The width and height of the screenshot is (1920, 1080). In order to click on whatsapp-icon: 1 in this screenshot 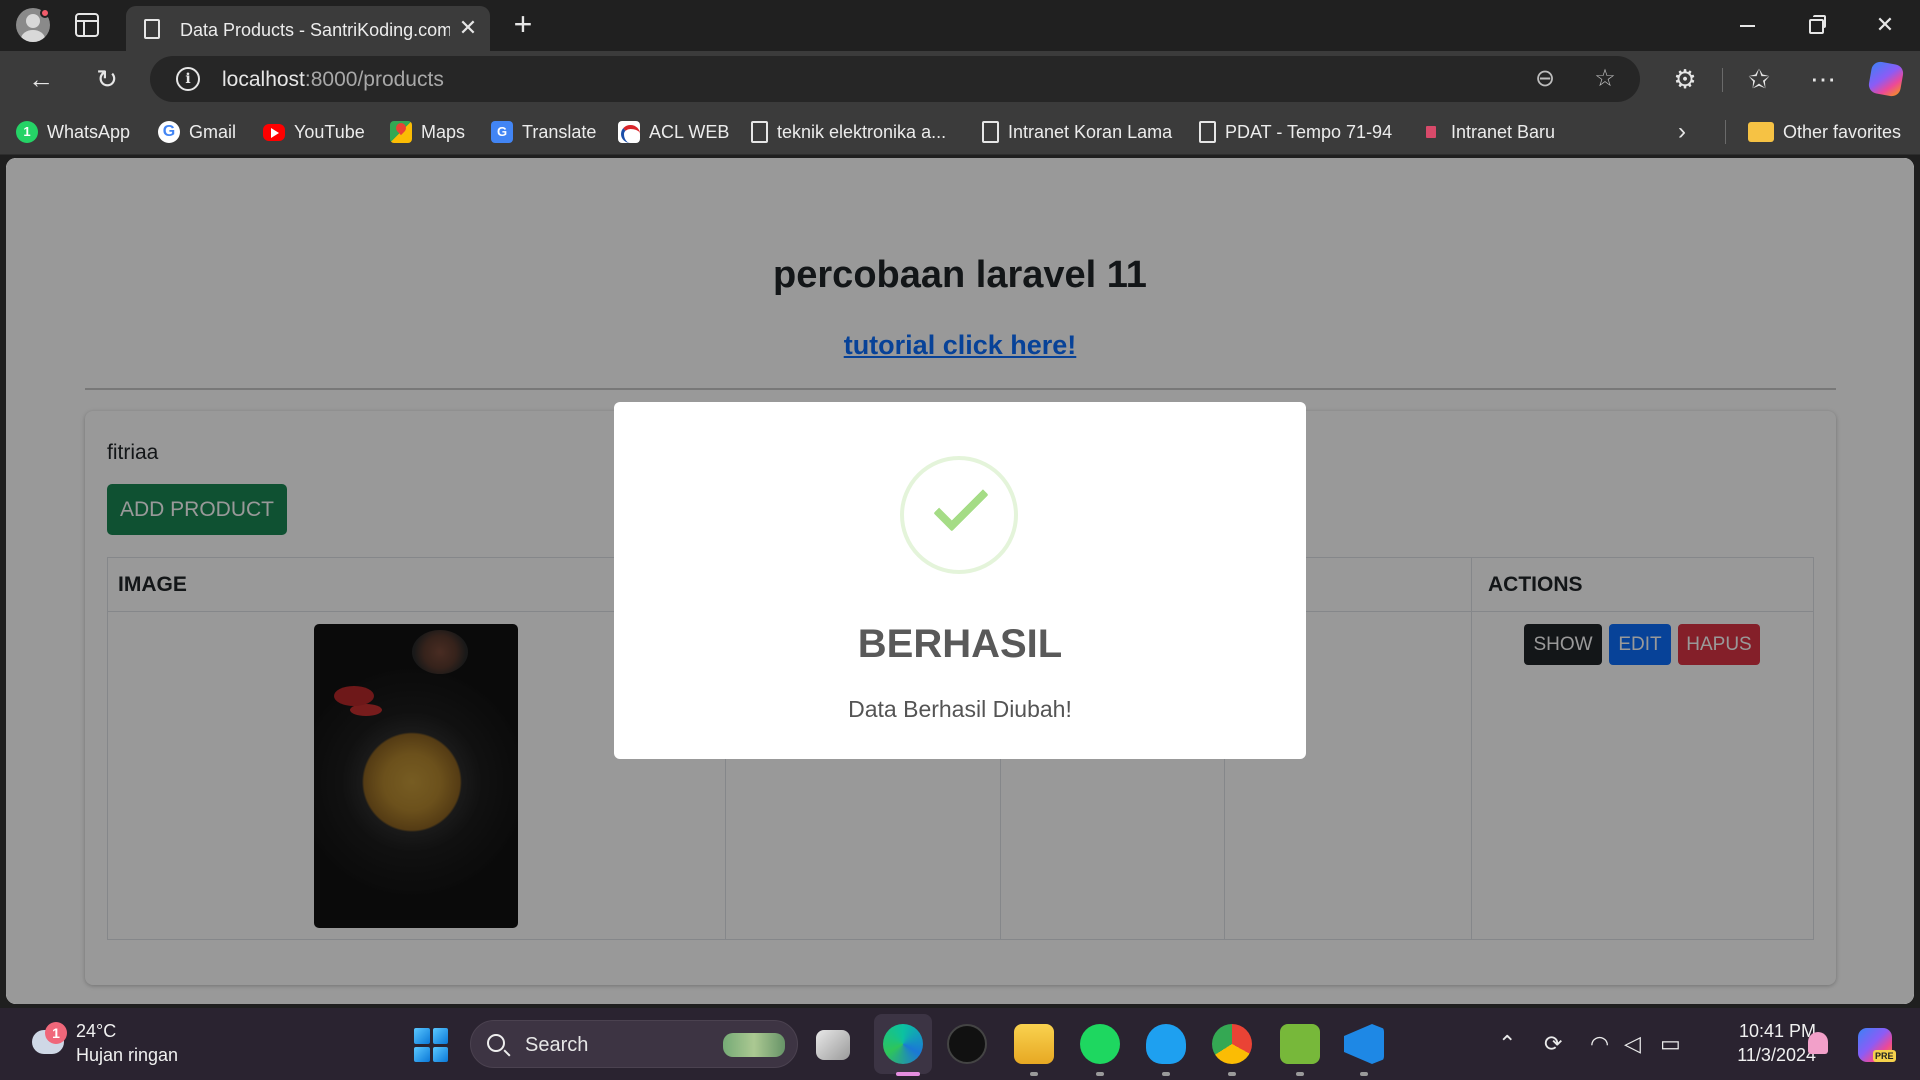, I will do `click(27, 132)`.